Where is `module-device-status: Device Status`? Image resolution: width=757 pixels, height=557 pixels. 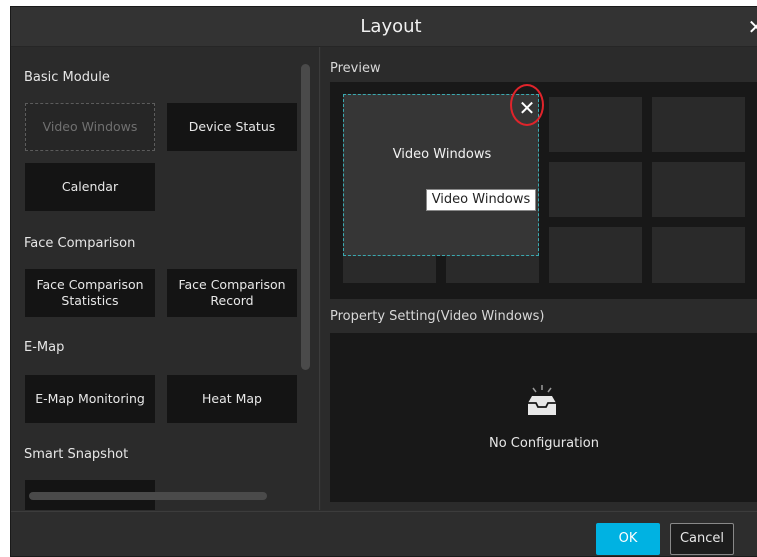 module-device-status: Device Status is located at coordinates (232, 127).